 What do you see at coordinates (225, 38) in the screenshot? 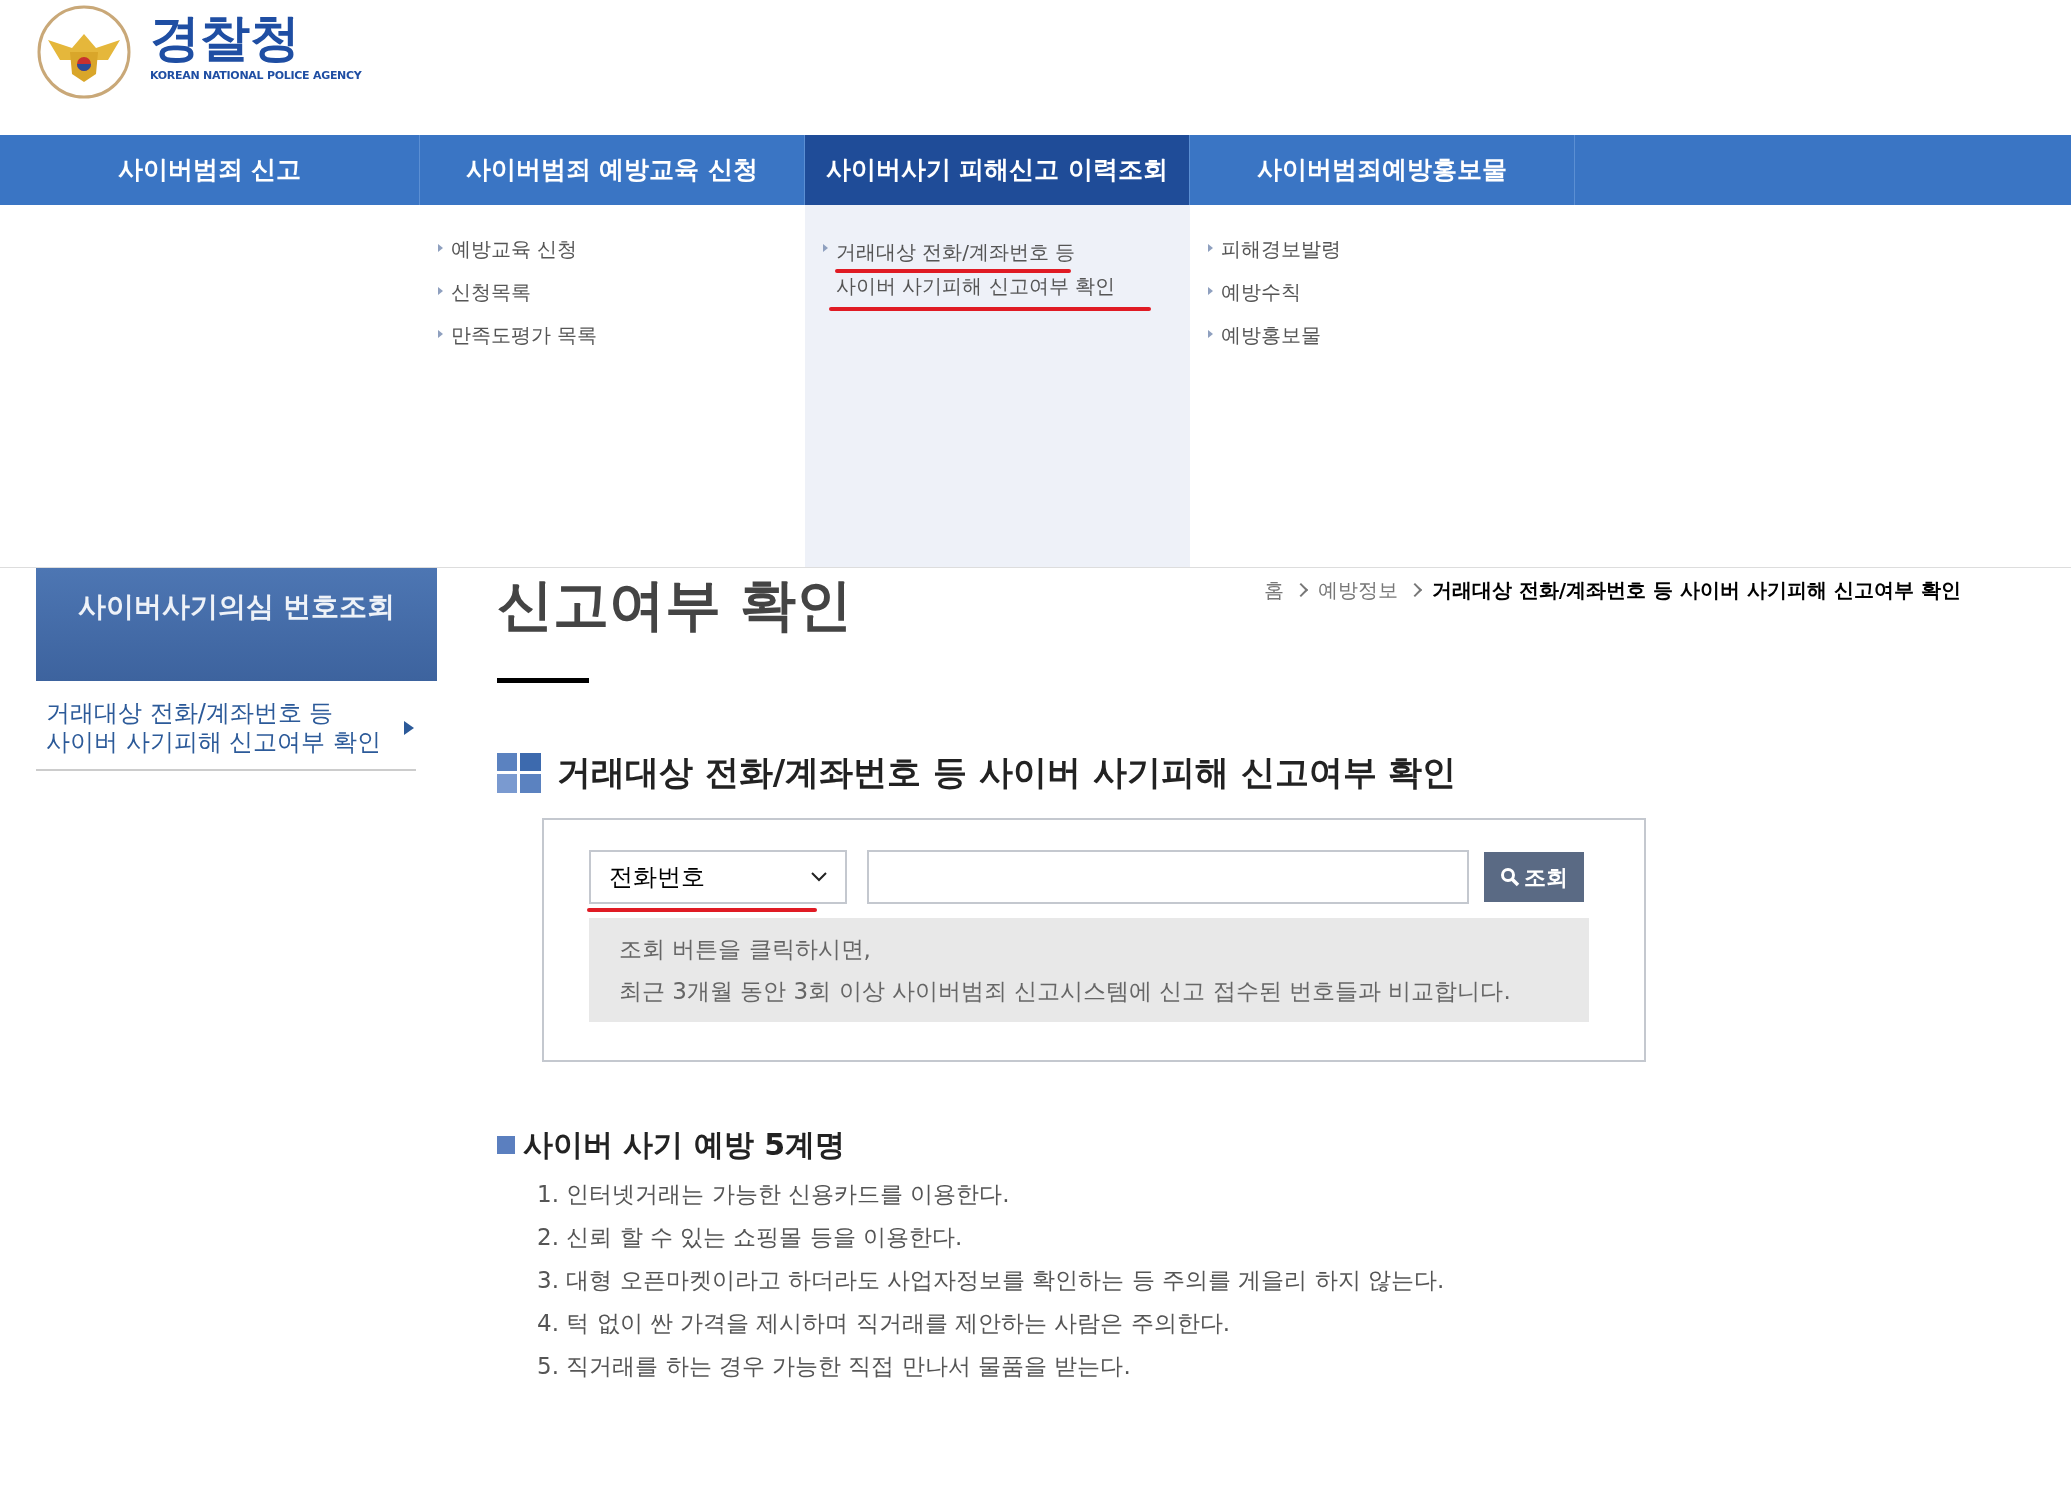
I see `logo-title: 경찰청` at bounding box center [225, 38].